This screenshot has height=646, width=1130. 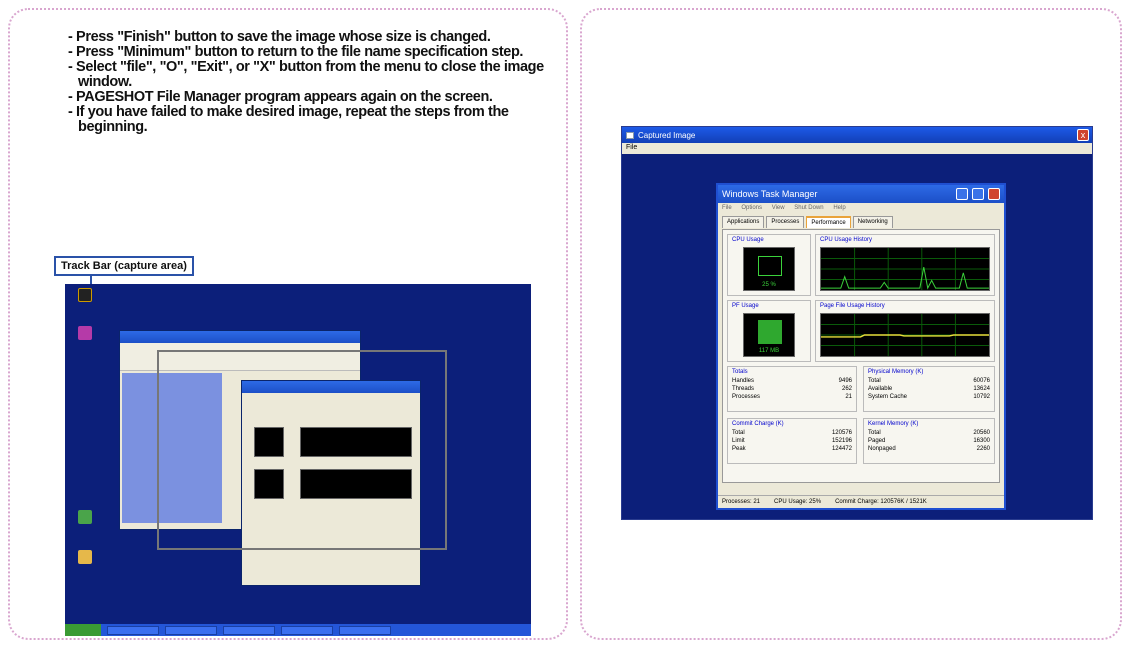 I want to click on row-label: Available, so click(x=880, y=389).